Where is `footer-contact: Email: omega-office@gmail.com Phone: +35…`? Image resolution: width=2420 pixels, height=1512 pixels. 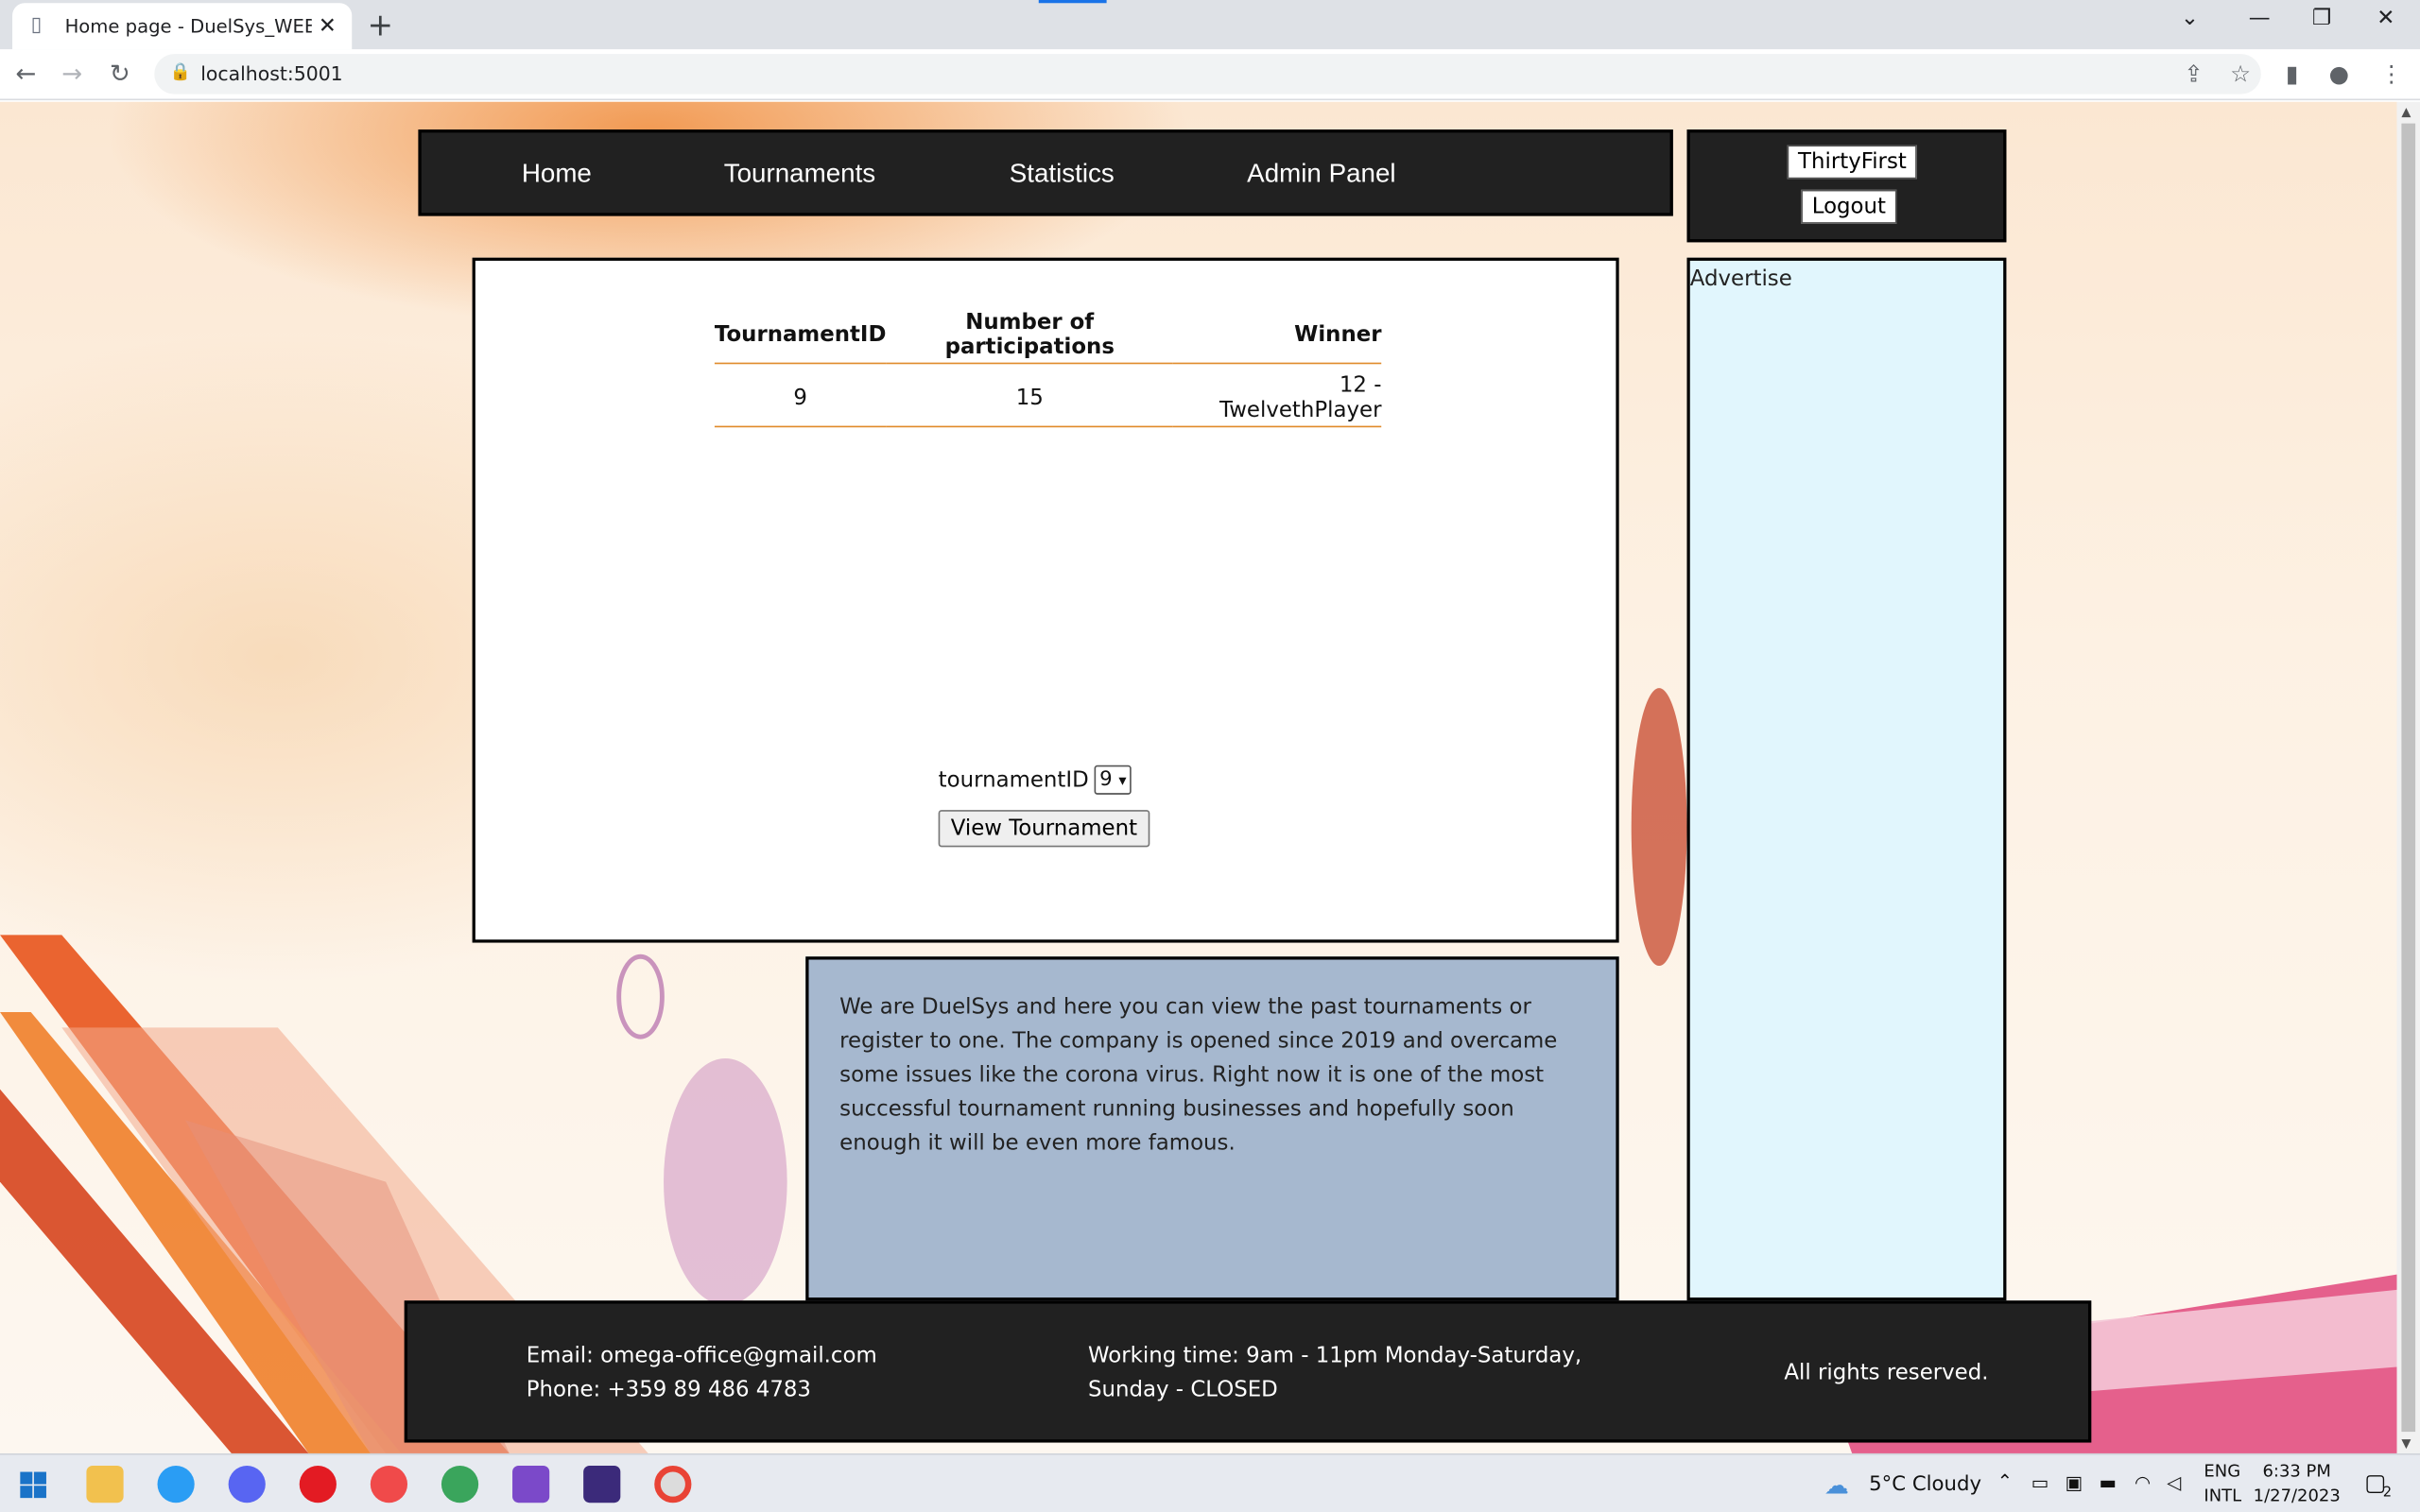
footer-contact: Email: omega-office@gmail.com Phone: +35… is located at coordinates (702, 1373).